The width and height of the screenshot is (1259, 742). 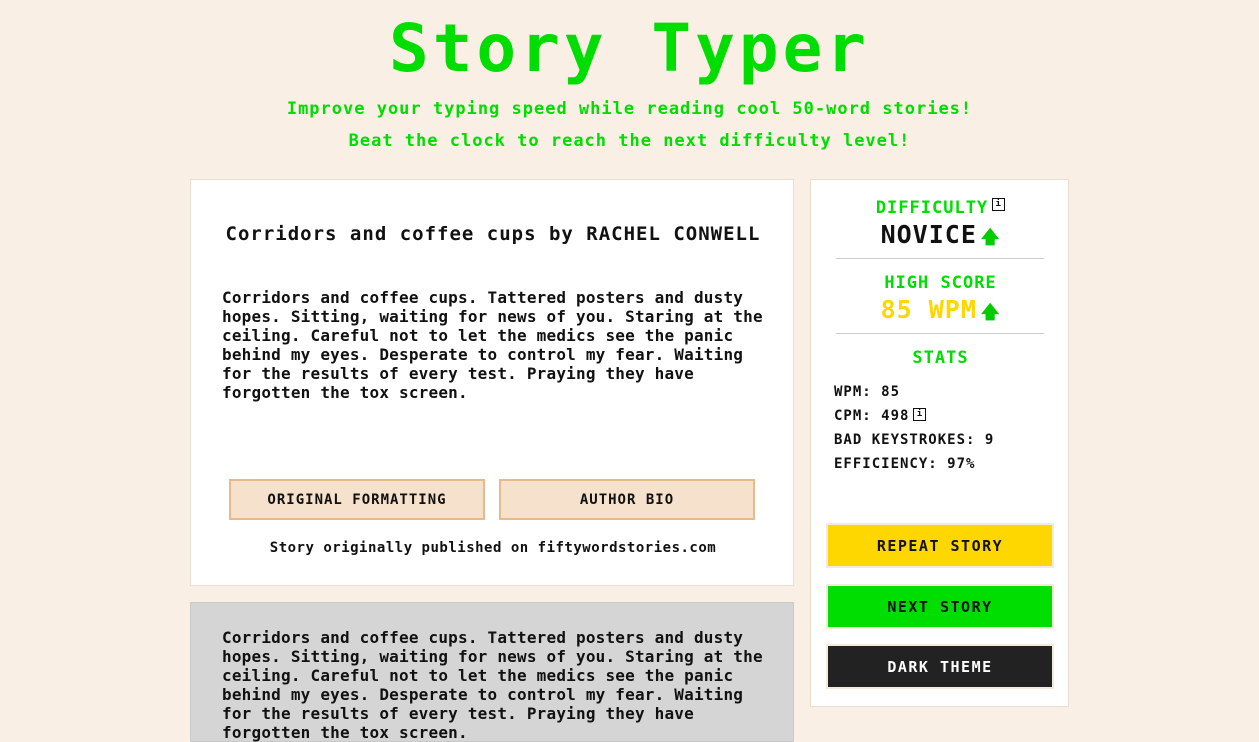 What do you see at coordinates (990, 312) in the screenshot?
I see `high-score-up-arrow-icon: 🡅` at bounding box center [990, 312].